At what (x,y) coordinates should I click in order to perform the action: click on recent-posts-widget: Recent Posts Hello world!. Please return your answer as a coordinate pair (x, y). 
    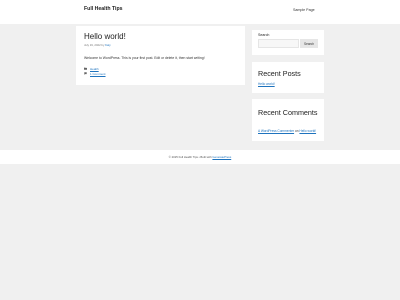
    Looking at the image, I should click on (288, 77).